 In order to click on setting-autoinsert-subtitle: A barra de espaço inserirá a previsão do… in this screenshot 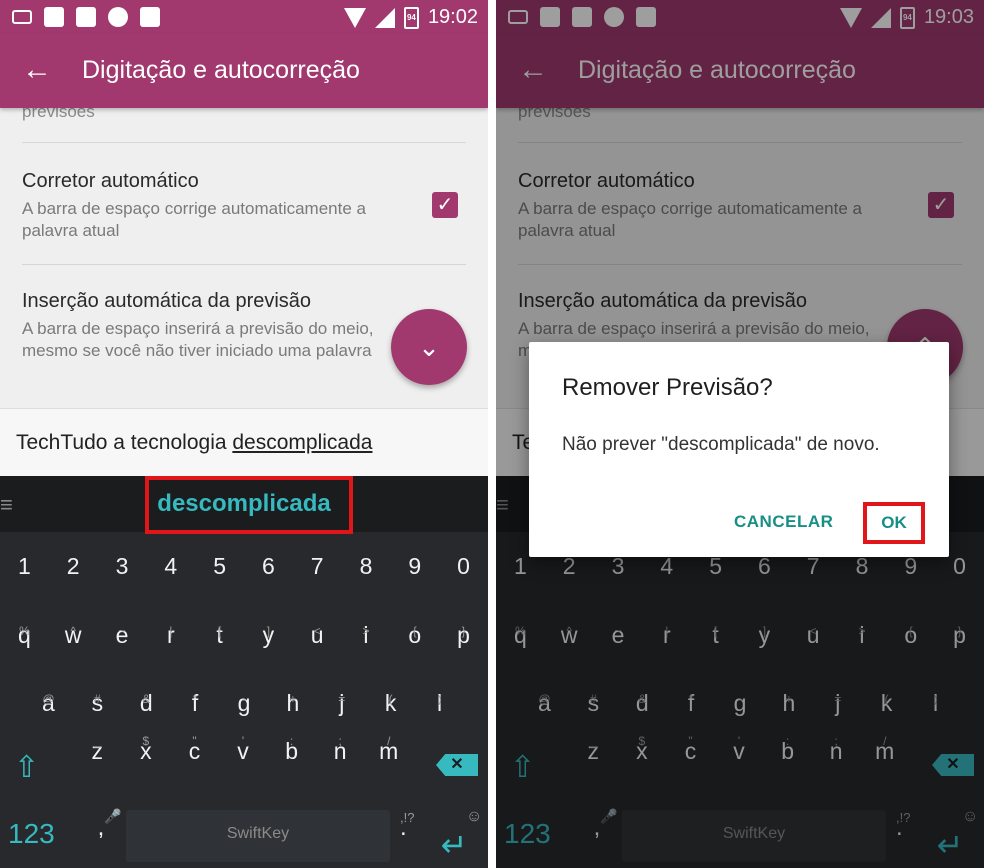, I will do `click(198, 339)`.